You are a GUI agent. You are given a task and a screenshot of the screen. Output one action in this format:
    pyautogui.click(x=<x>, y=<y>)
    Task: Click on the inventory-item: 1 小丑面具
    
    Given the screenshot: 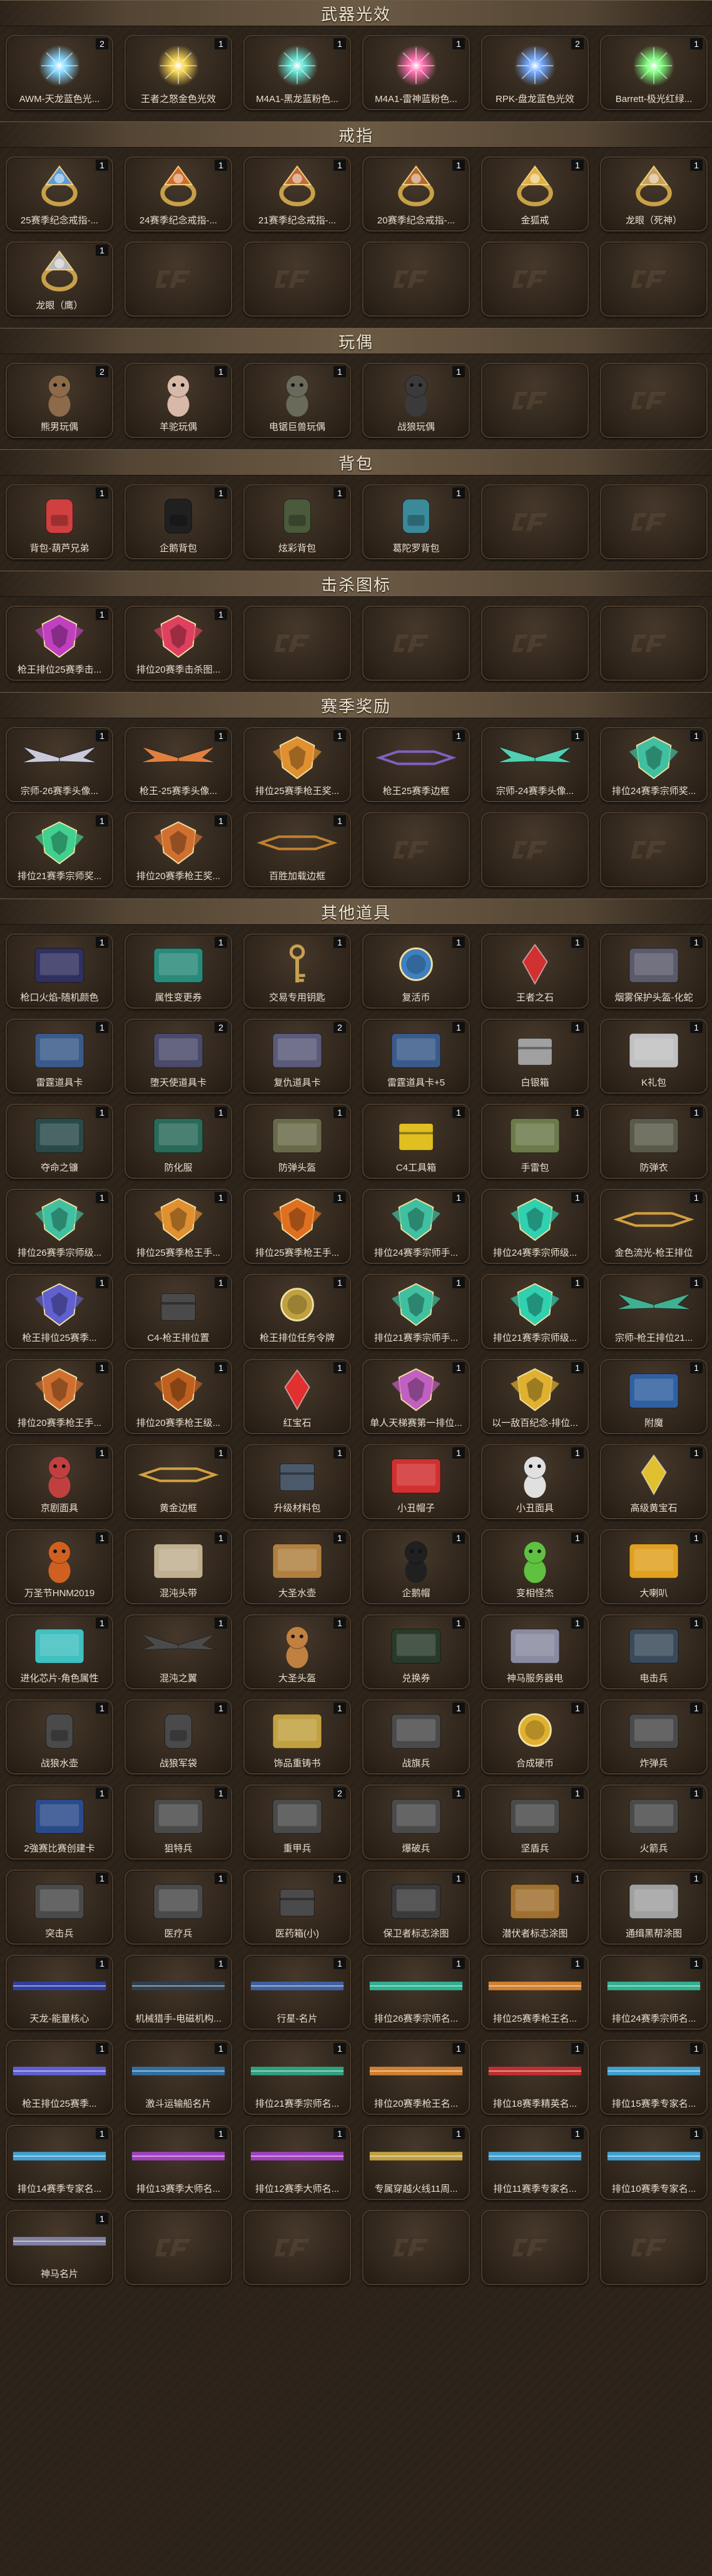 What is the action you would take?
    pyautogui.click(x=535, y=1481)
    